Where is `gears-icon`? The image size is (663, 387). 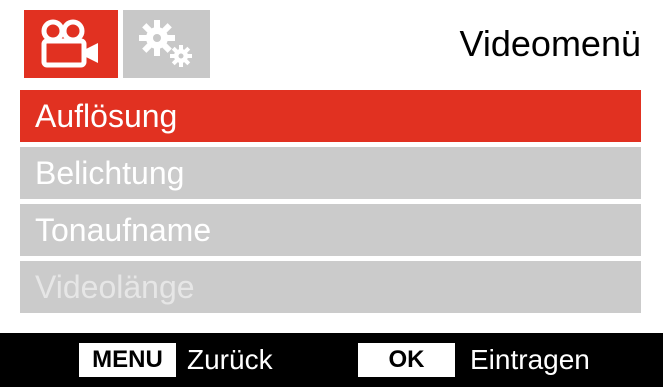
gears-icon is located at coordinates (165, 43).